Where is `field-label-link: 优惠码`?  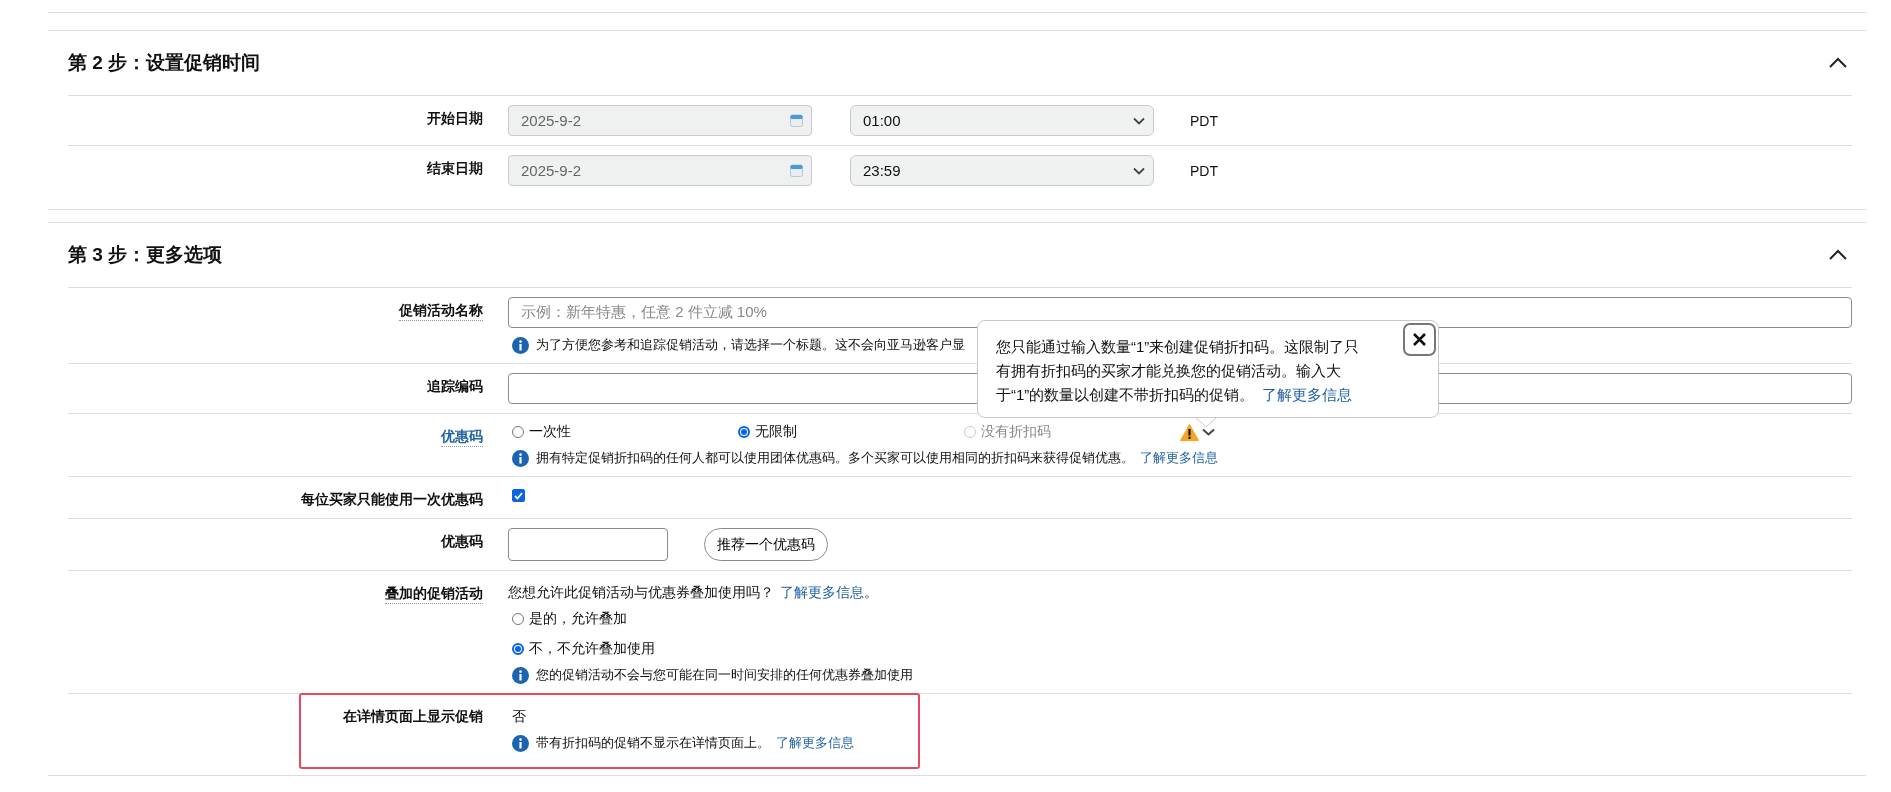
field-label-link: 优惠码 is located at coordinates (462, 437).